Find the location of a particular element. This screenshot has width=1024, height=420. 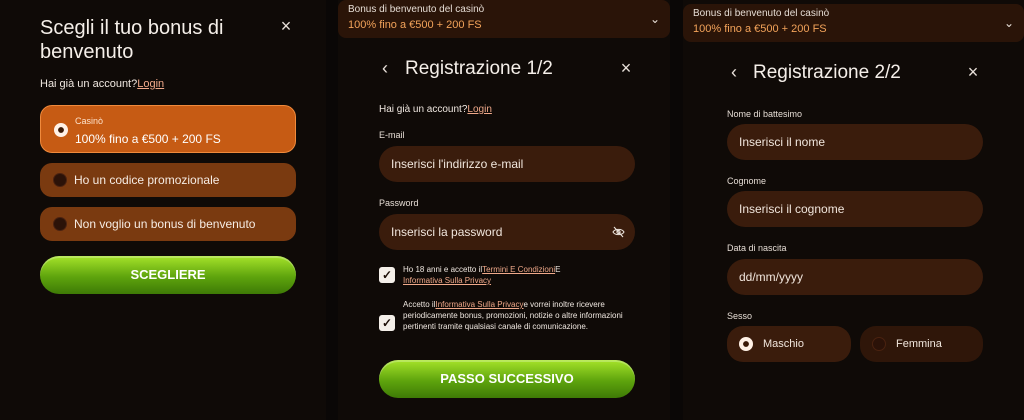

panel-title: Registrazione 2/2 is located at coordinates (827, 72).